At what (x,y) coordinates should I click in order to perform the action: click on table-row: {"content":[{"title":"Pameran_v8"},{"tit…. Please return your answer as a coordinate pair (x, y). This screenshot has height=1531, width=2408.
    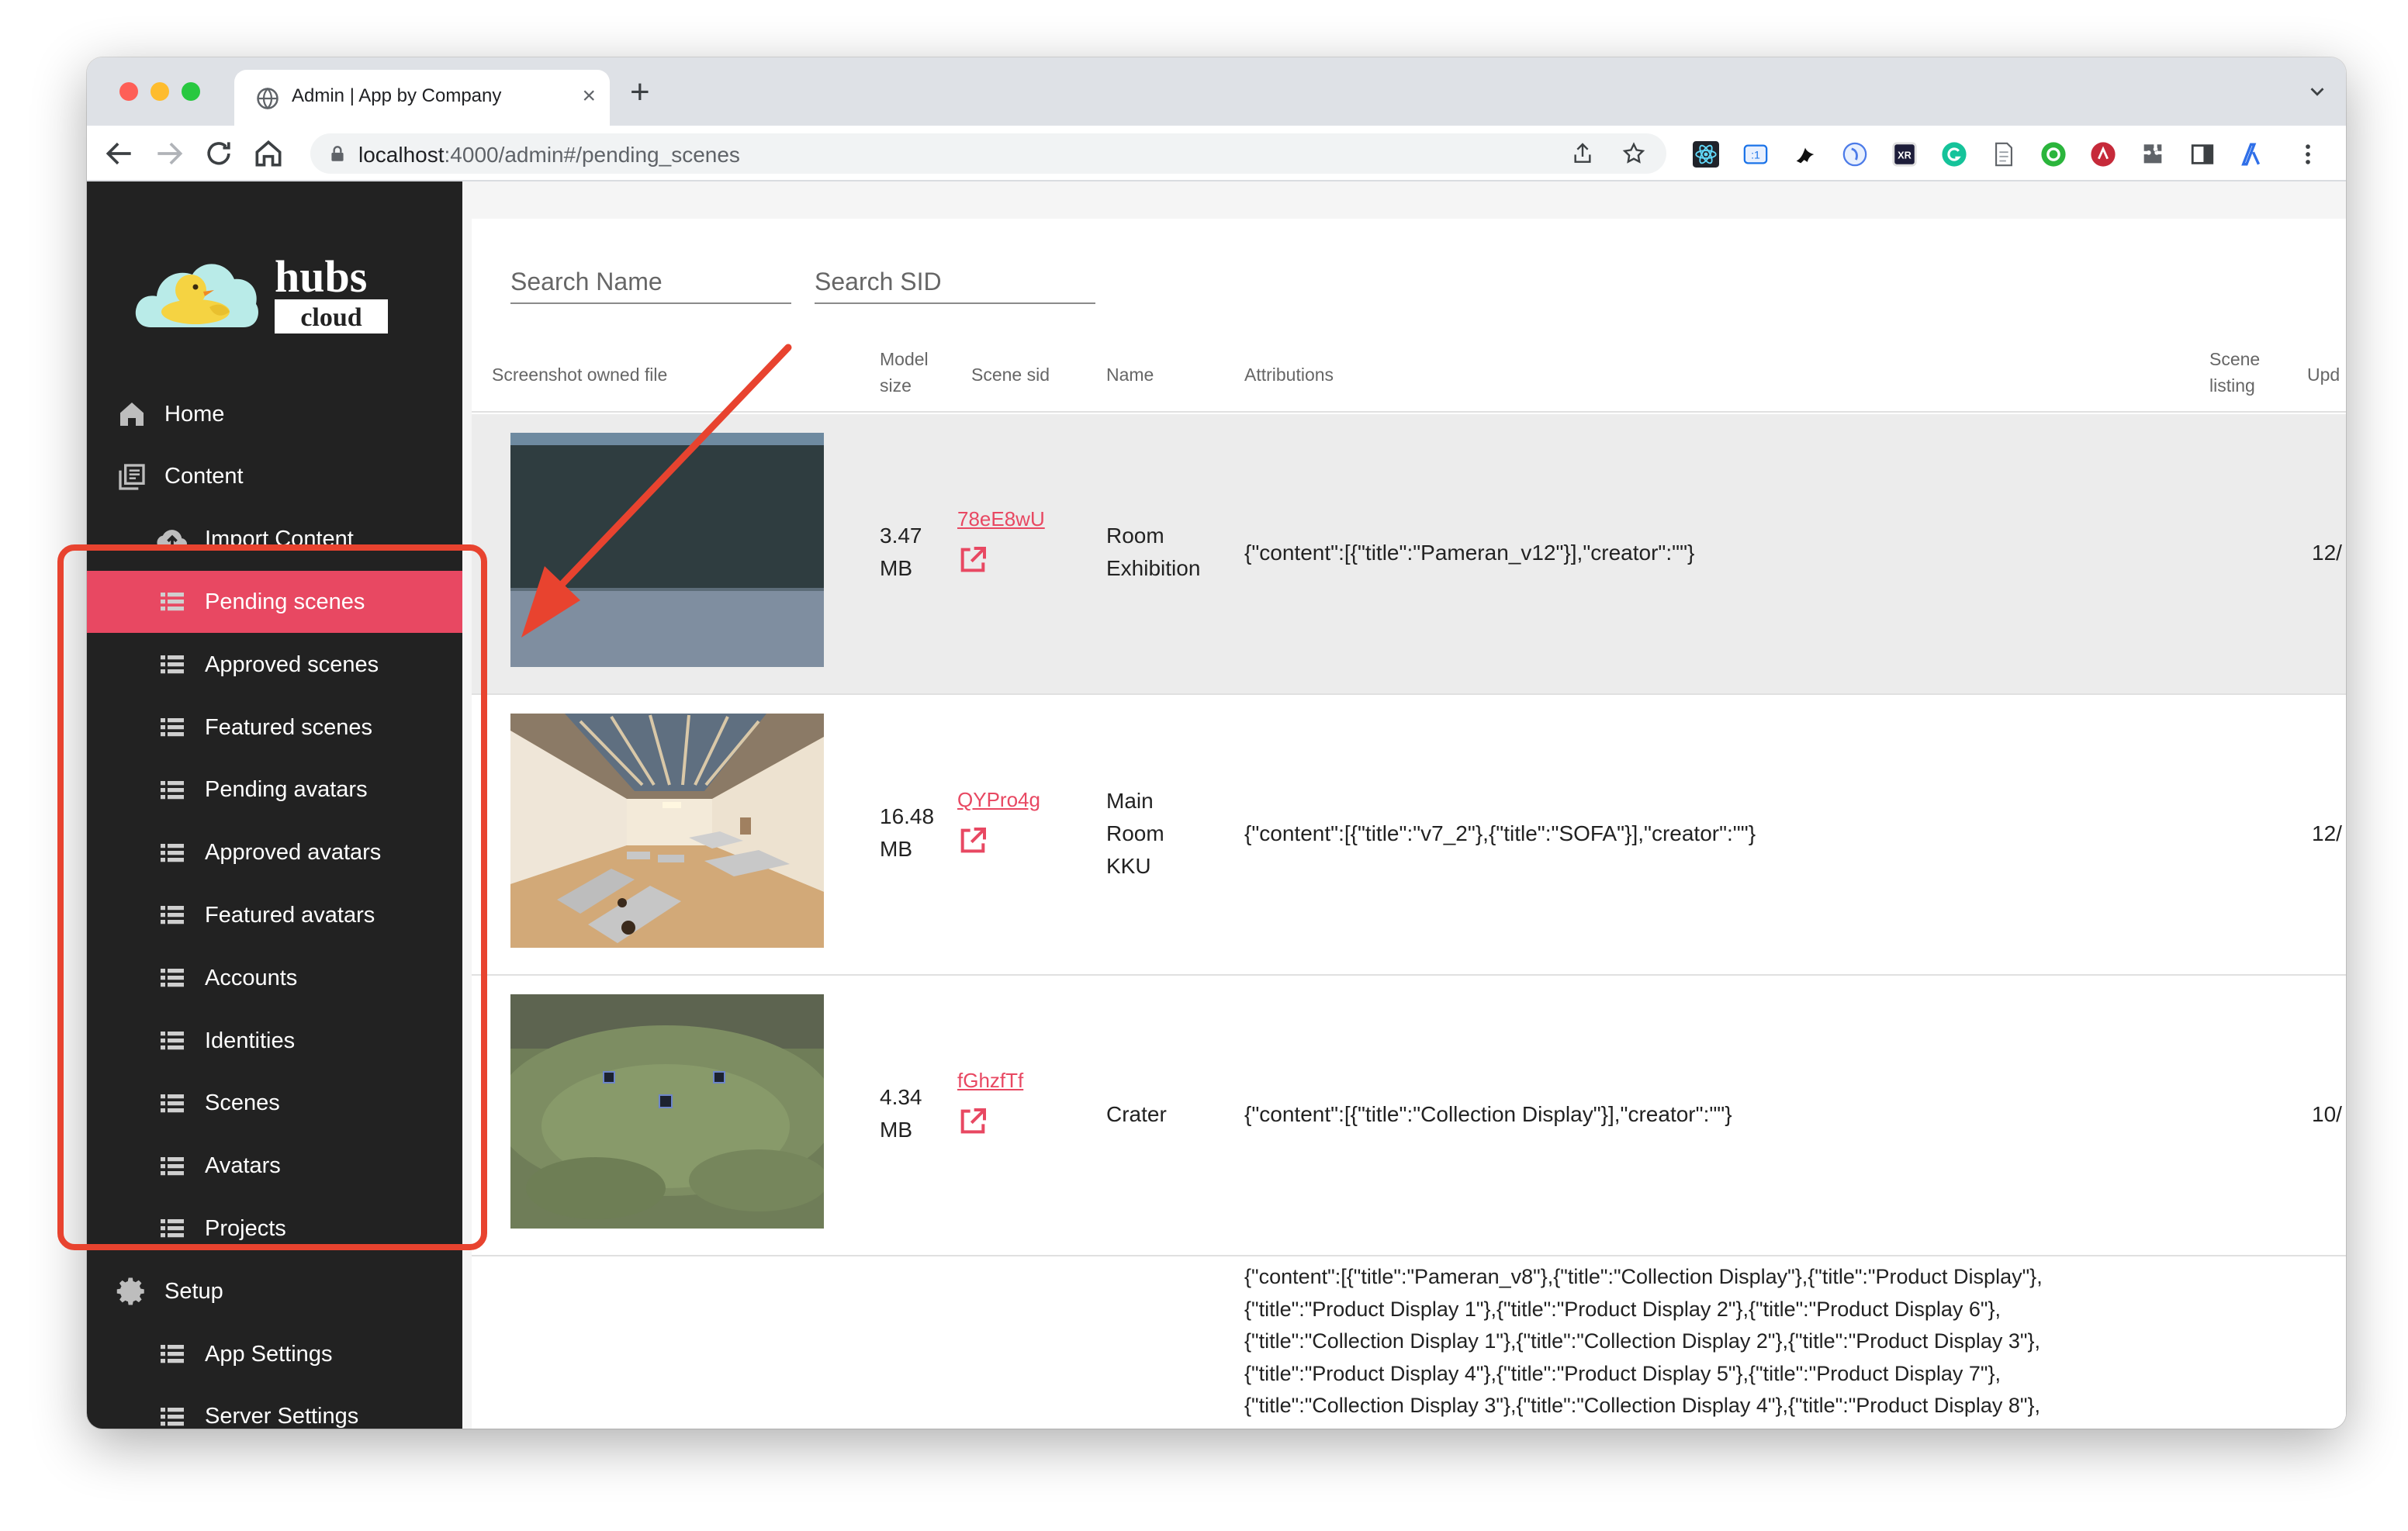
    Looking at the image, I should click on (1409, 1342).